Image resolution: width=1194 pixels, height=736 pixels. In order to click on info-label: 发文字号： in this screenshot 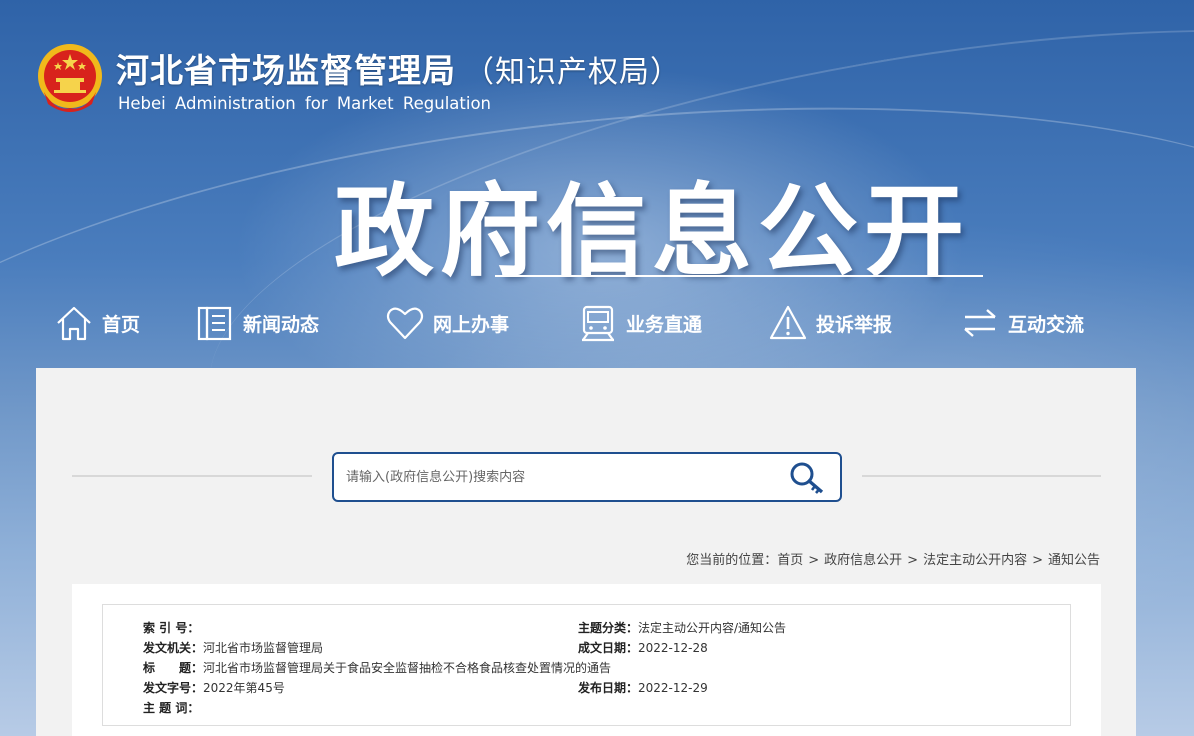, I will do `click(173, 688)`.